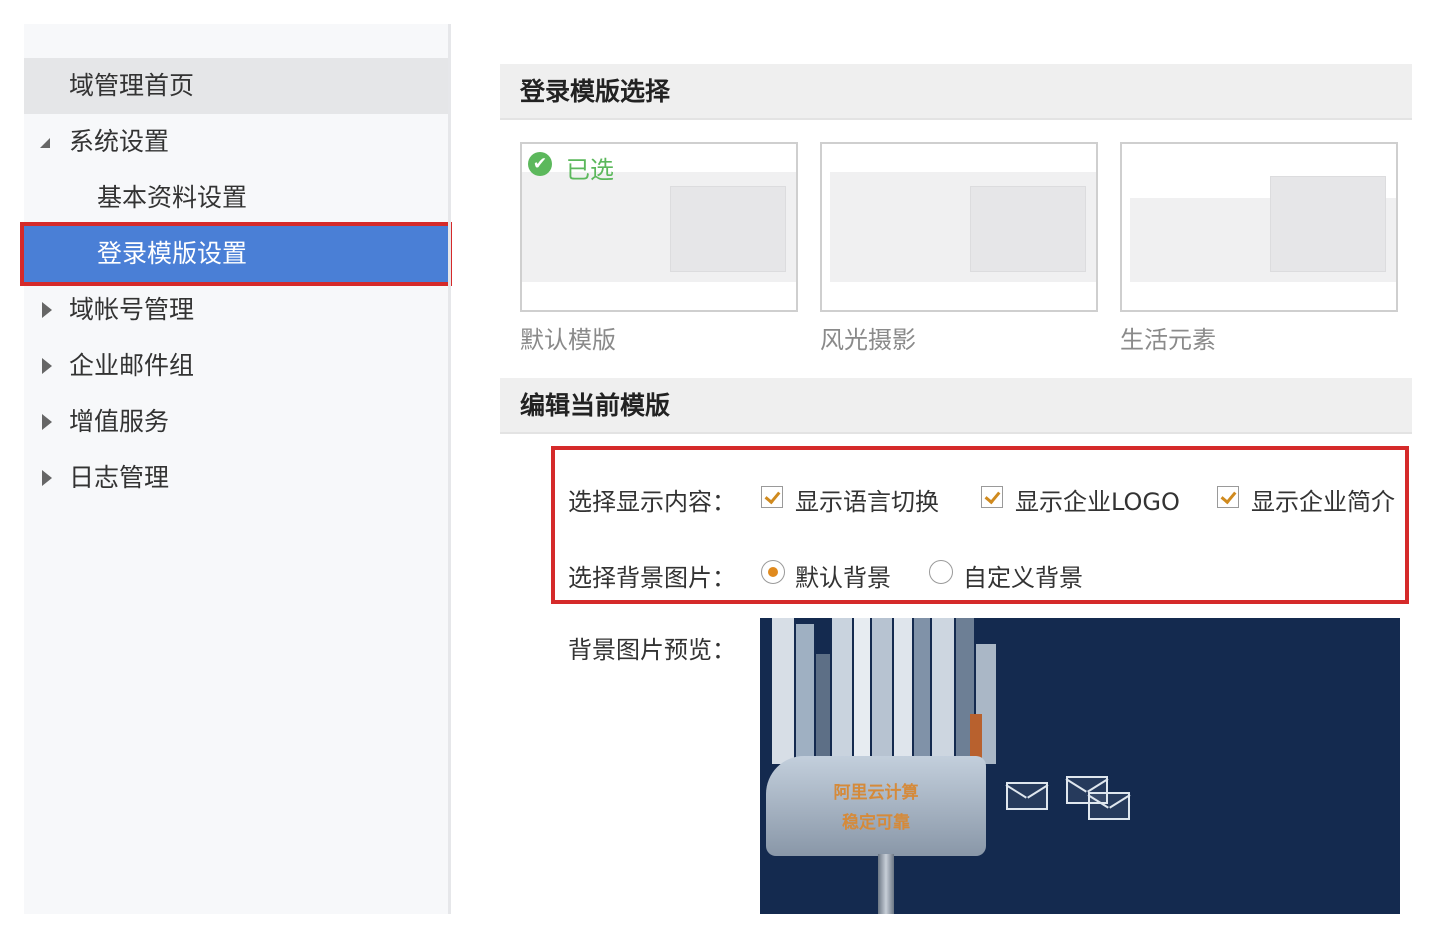 Image resolution: width=1450 pixels, height=952 pixels. What do you see at coordinates (119, 421) in the screenshot?
I see `sidebar-item-label: 增值服务` at bounding box center [119, 421].